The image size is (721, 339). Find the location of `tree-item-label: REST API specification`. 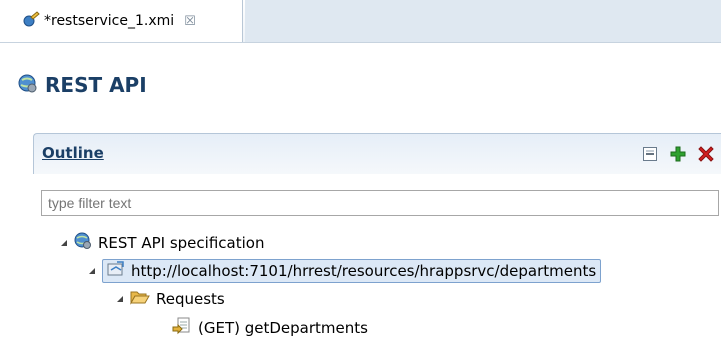

tree-item-label: REST API specification is located at coordinates (181, 243).